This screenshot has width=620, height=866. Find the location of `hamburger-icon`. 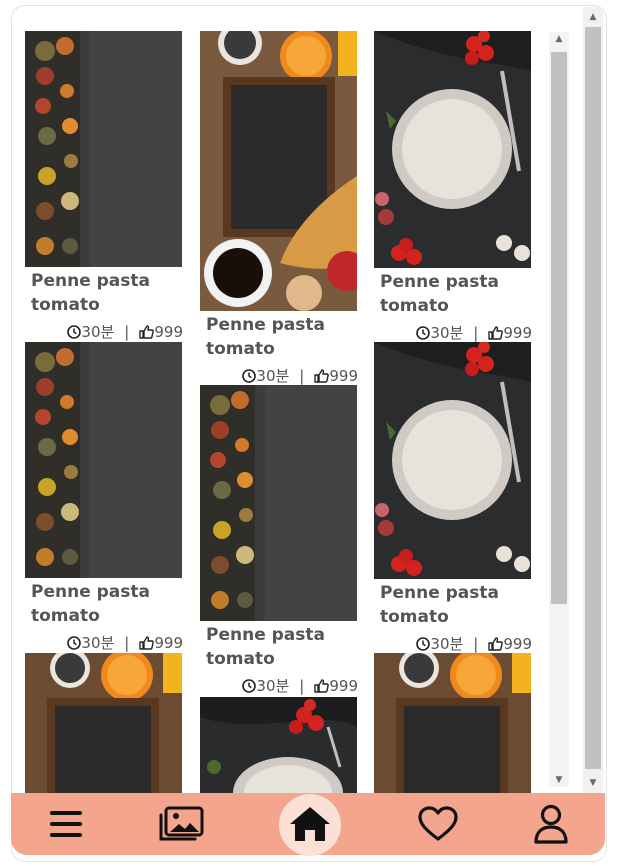

hamburger-icon is located at coordinates (66, 824).